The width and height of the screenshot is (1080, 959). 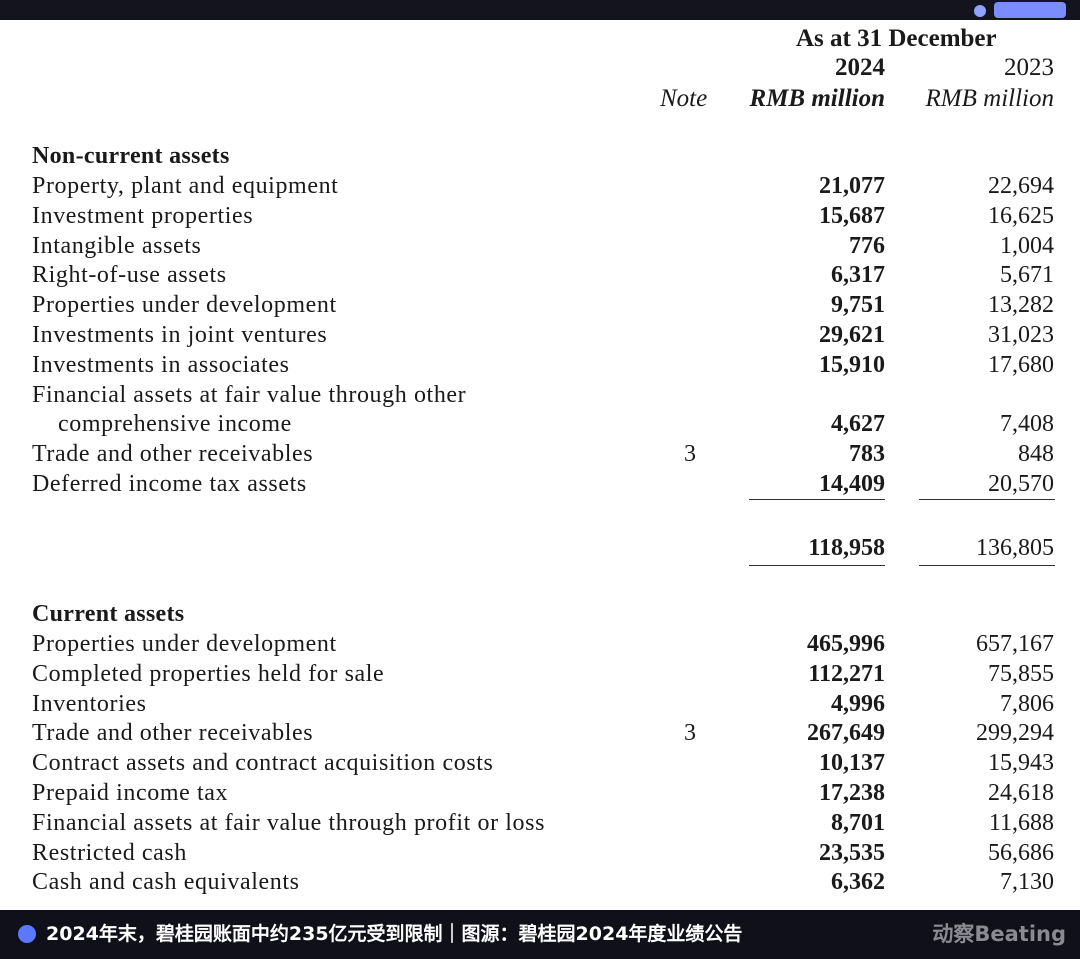 I want to click on total-2023: 136,805, so click(x=1015, y=548).